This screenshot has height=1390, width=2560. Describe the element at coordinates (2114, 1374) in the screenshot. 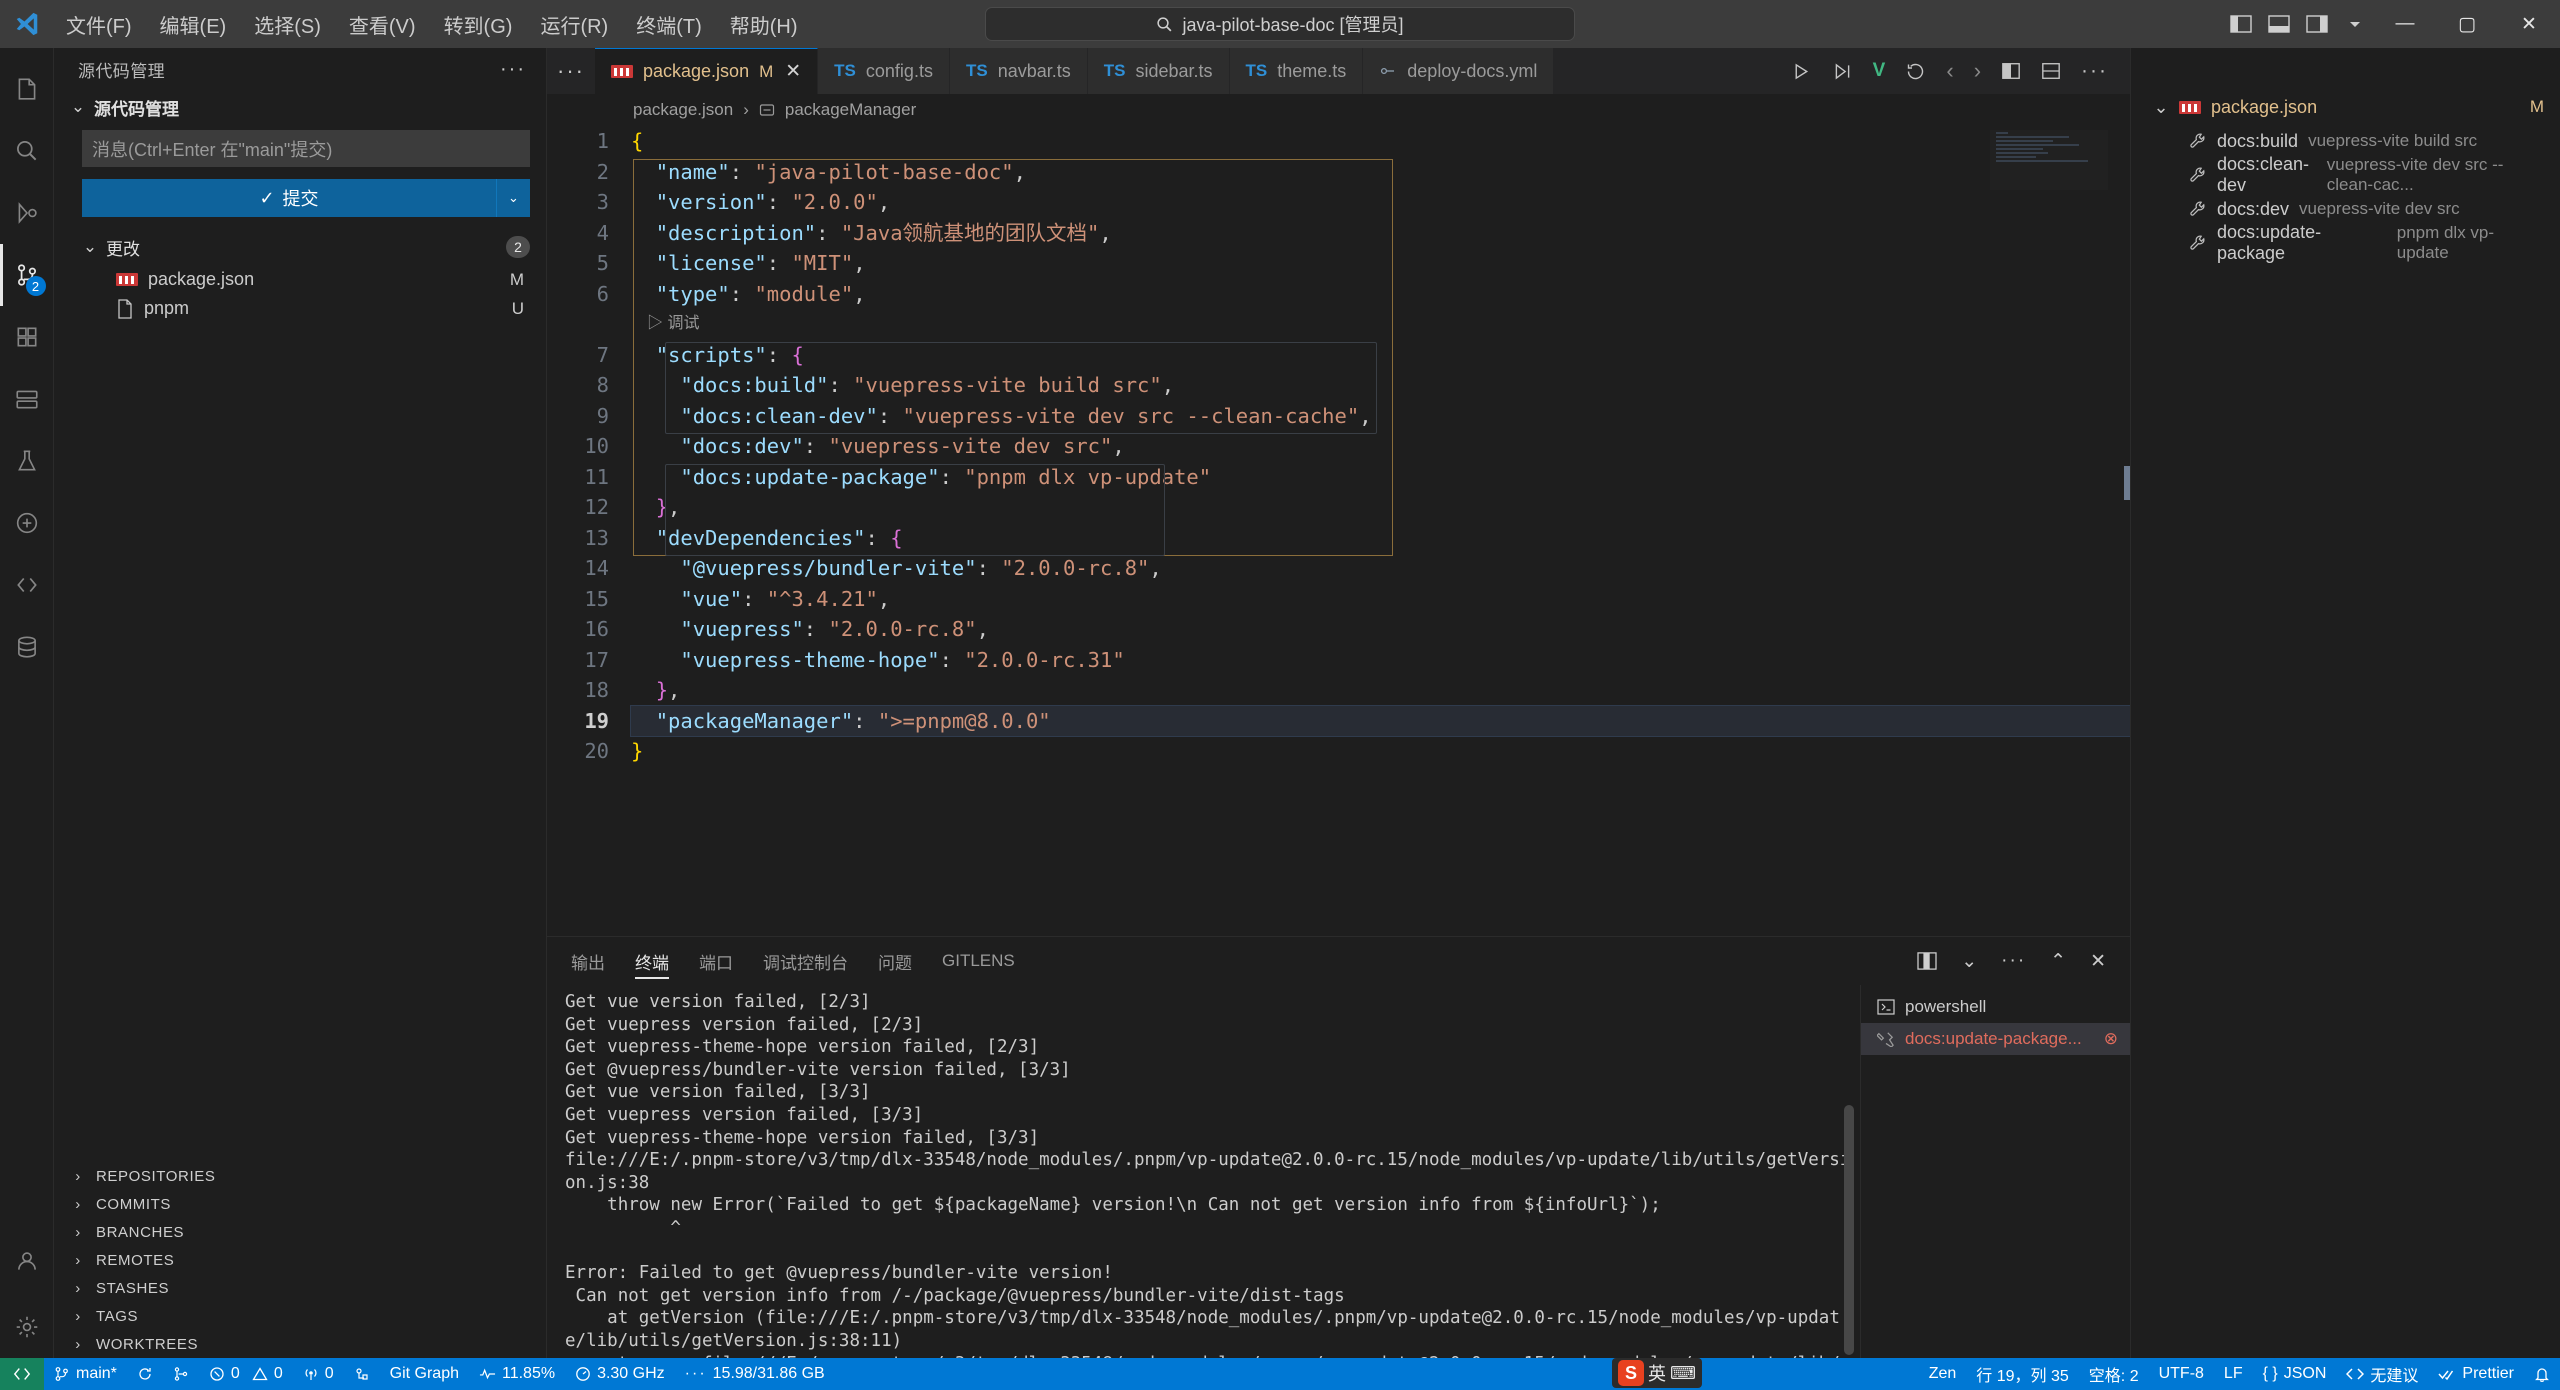

I see `status-indentation: 空格: 2` at that location.